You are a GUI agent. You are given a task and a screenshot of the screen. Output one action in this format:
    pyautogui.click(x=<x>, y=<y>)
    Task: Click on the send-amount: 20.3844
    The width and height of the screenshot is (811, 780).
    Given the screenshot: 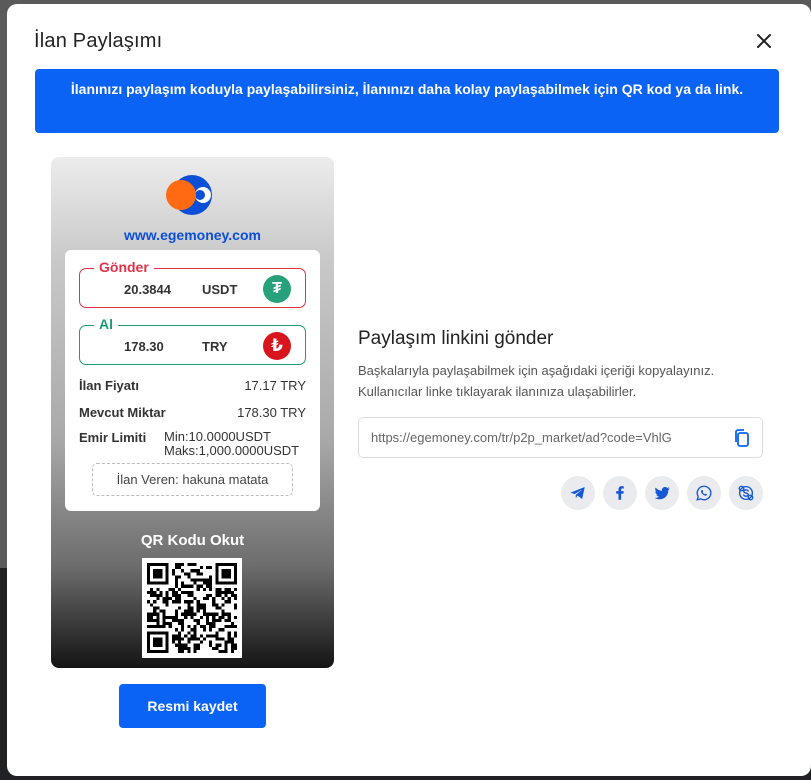 What is the action you would take?
    pyautogui.click(x=147, y=289)
    